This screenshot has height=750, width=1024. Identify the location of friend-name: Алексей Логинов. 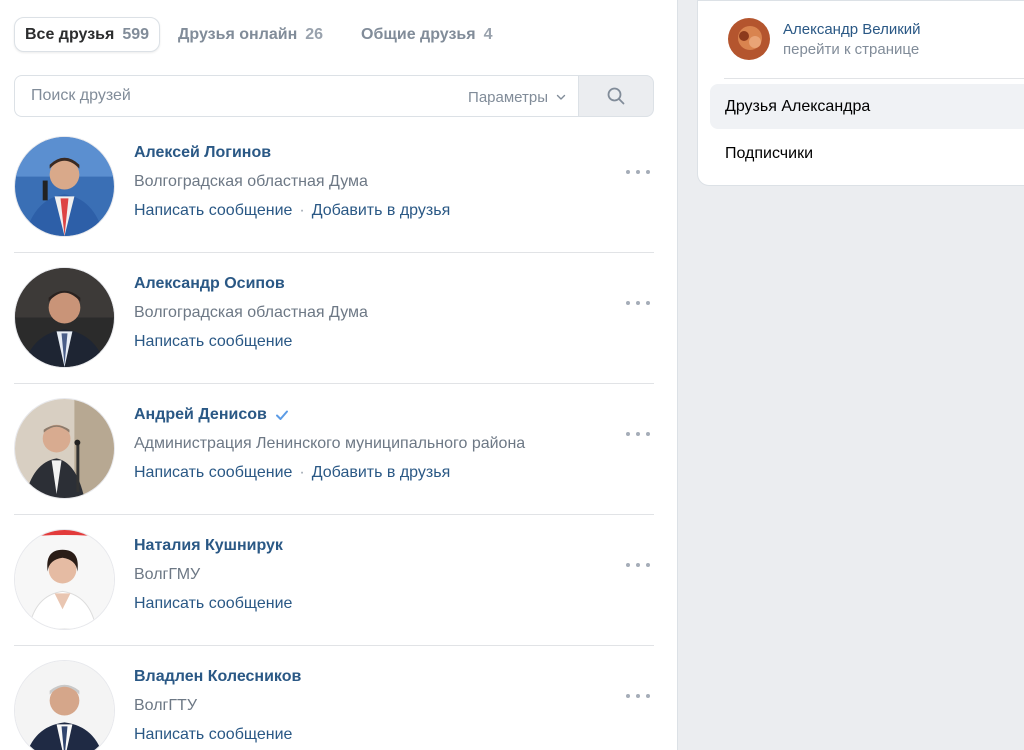
(292, 153).